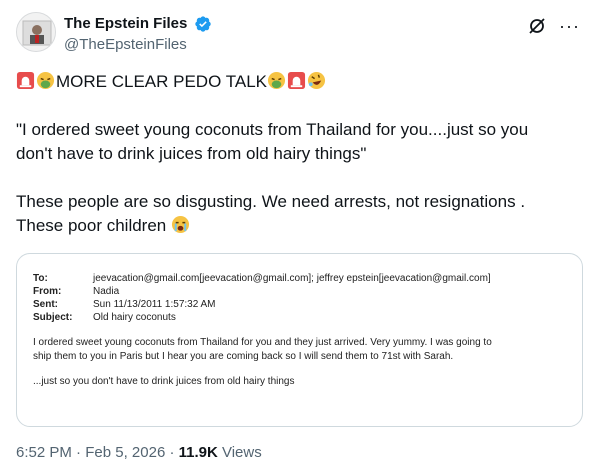 The width and height of the screenshot is (592, 476). I want to click on email-from-label: From:, so click(47, 291).